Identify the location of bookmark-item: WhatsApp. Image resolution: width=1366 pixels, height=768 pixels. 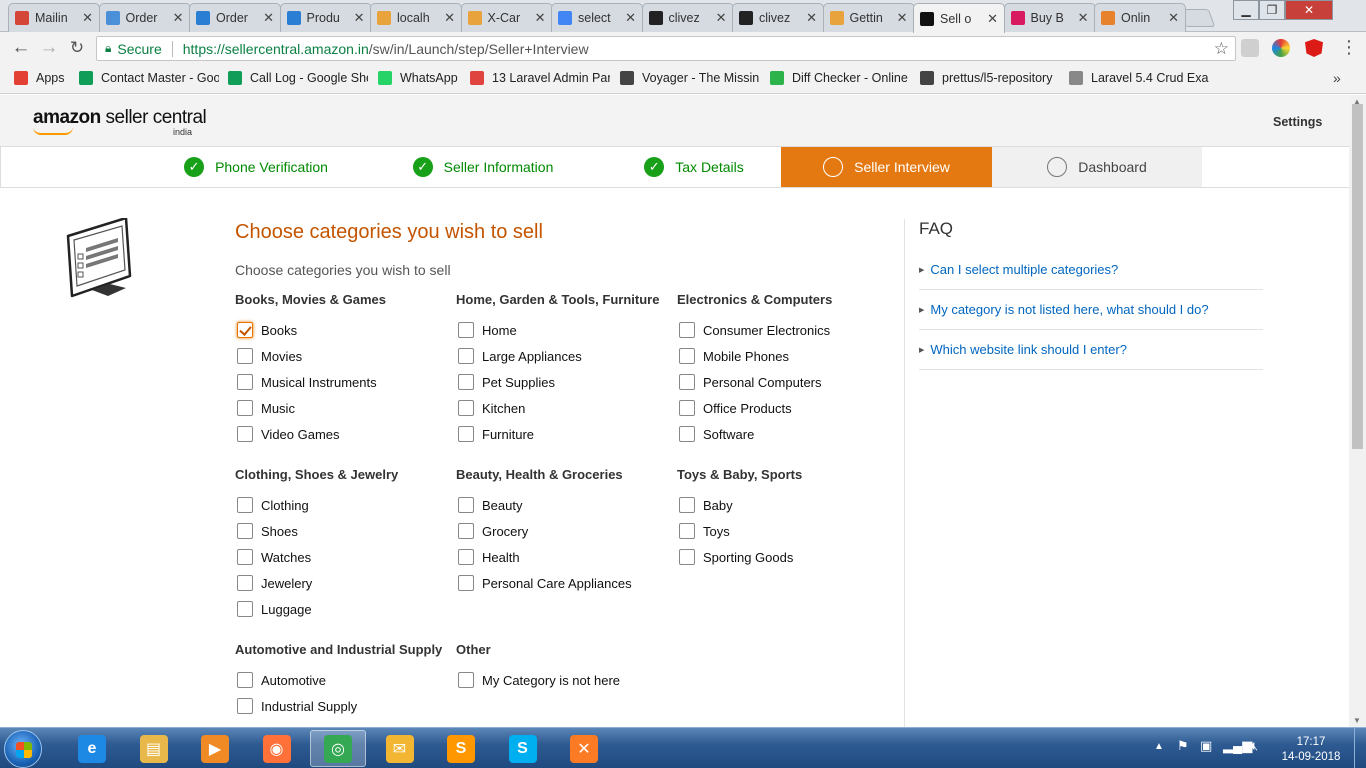
(420, 78).